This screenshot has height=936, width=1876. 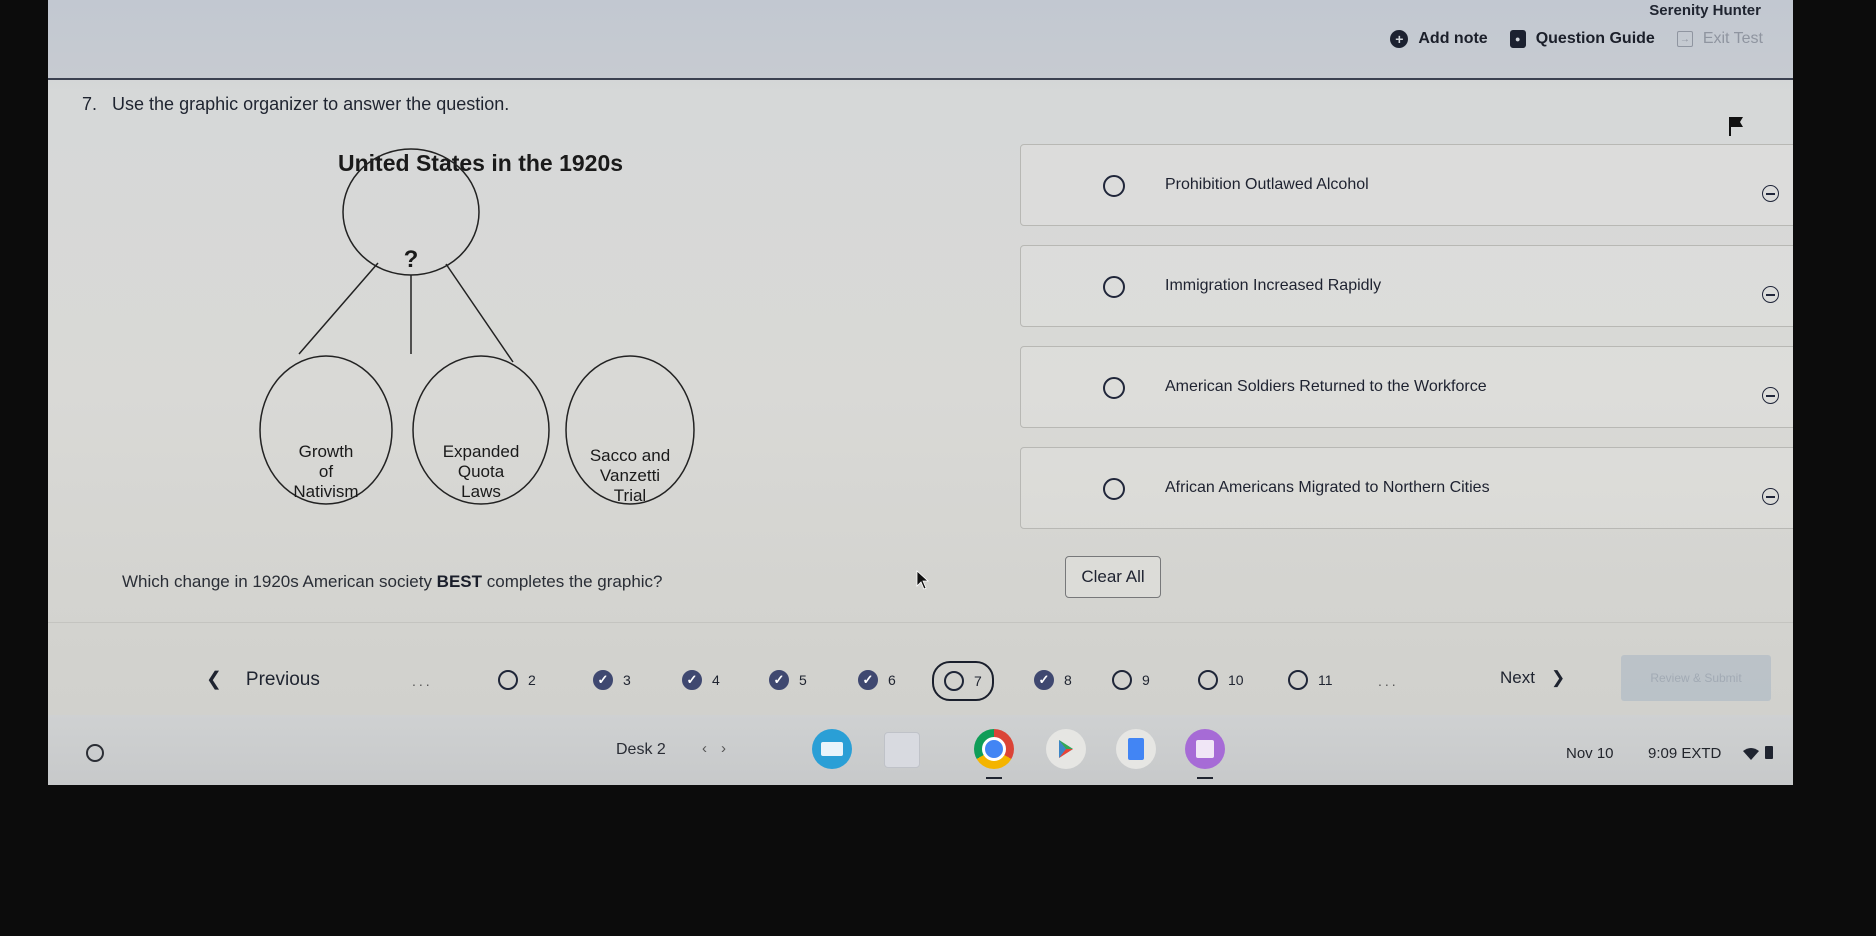 What do you see at coordinates (338, 308) in the screenshot?
I see `connector-left` at bounding box center [338, 308].